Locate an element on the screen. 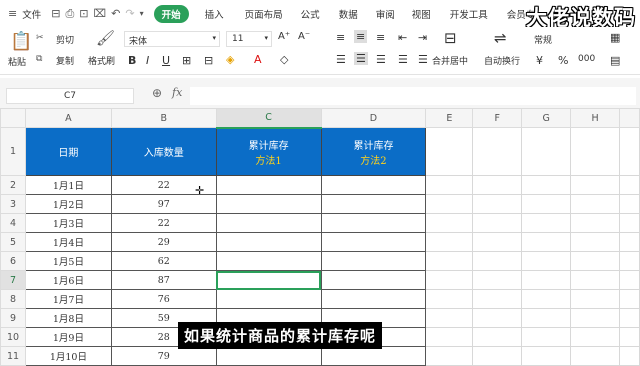 This screenshot has width=640, height=366. decrease-font-icon: A⁻ is located at coordinates (304, 36).